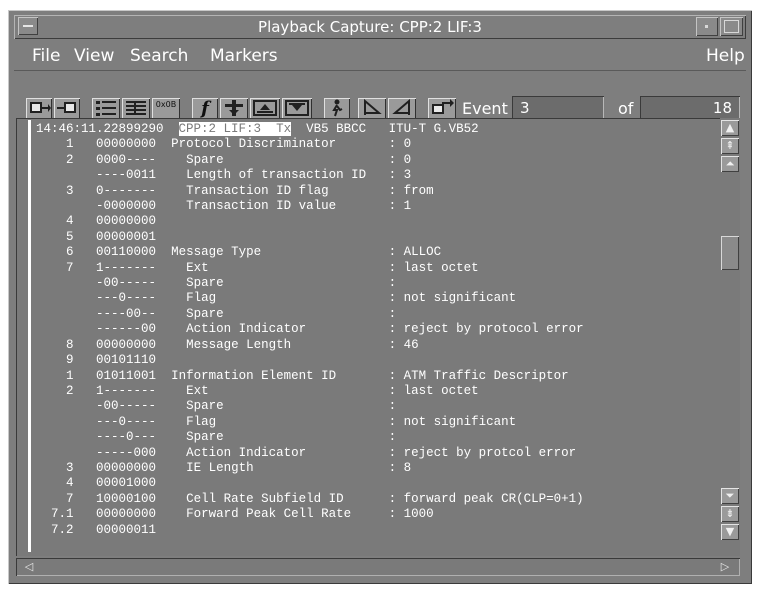 This screenshot has height=590, width=760. Describe the element at coordinates (257, 391) in the screenshot. I see `decode-row: 2 1------- Ext : last octet` at that location.